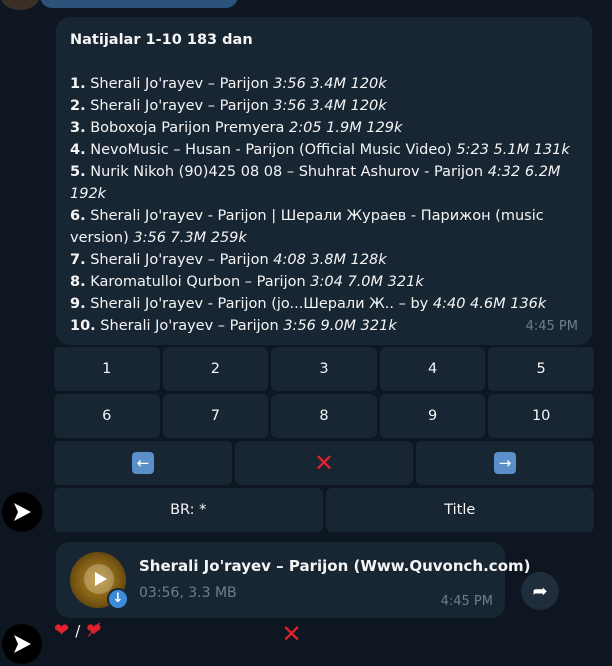  I want to click on result-meta: 3:56 7.3M 259k, so click(190, 238).